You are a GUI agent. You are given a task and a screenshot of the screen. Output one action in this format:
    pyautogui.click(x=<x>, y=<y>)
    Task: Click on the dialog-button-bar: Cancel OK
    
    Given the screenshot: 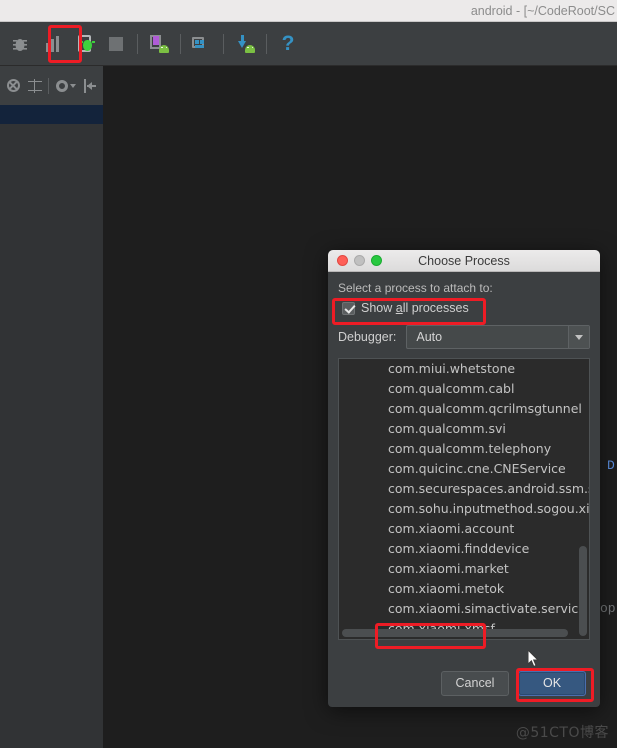 What is the action you would take?
    pyautogui.click(x=464, y=683)
    